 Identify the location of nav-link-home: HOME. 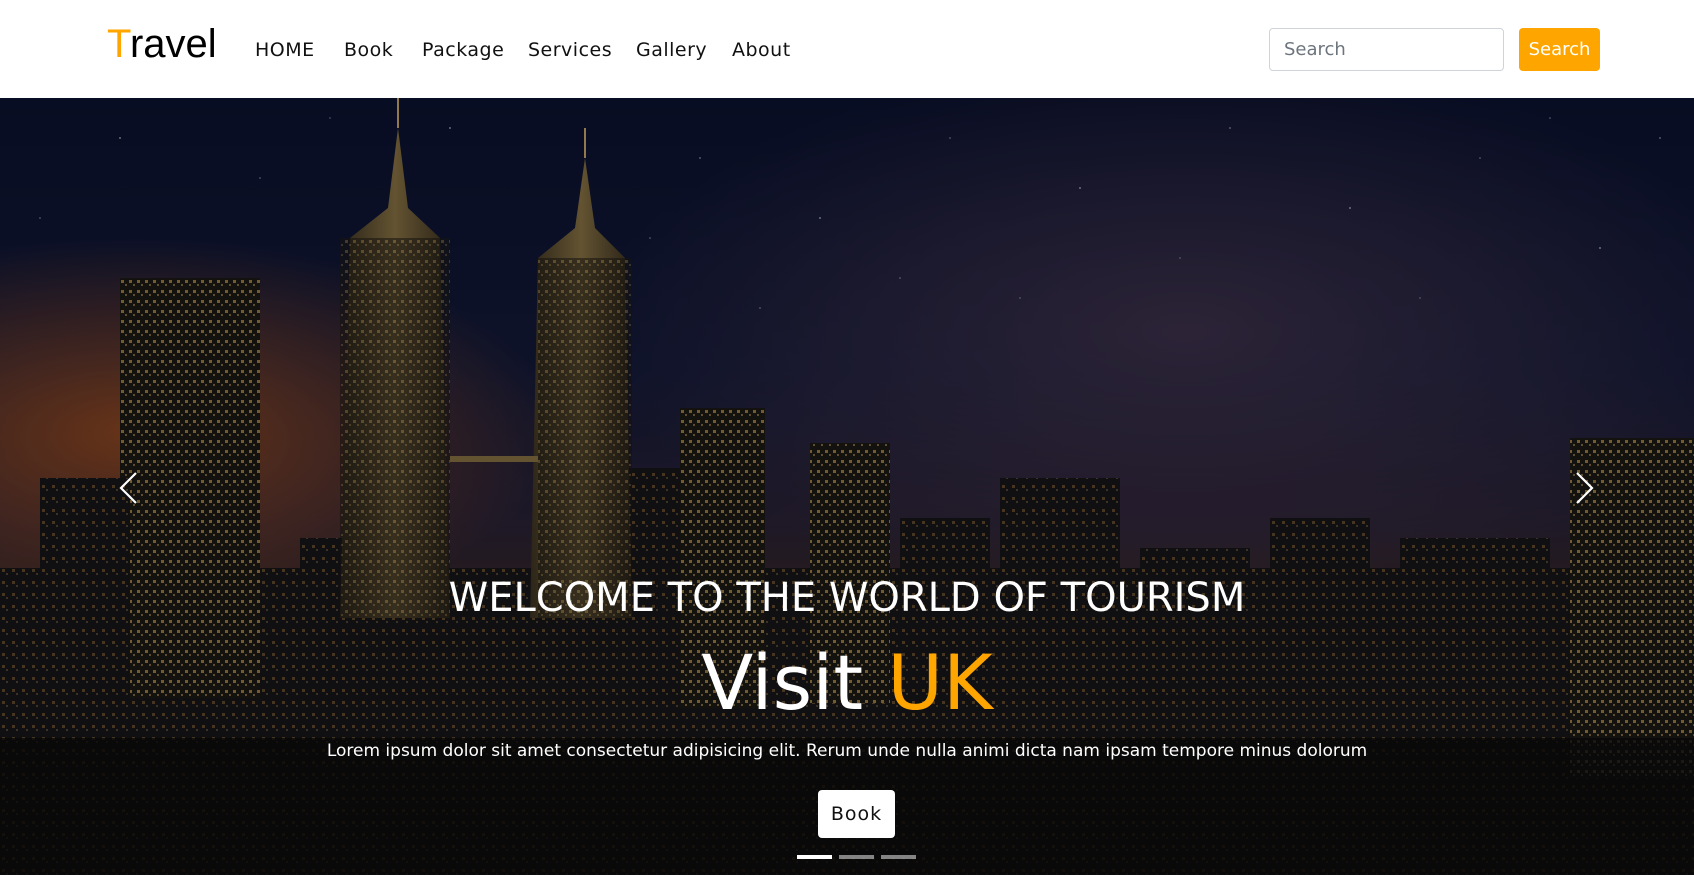
(285, 50).